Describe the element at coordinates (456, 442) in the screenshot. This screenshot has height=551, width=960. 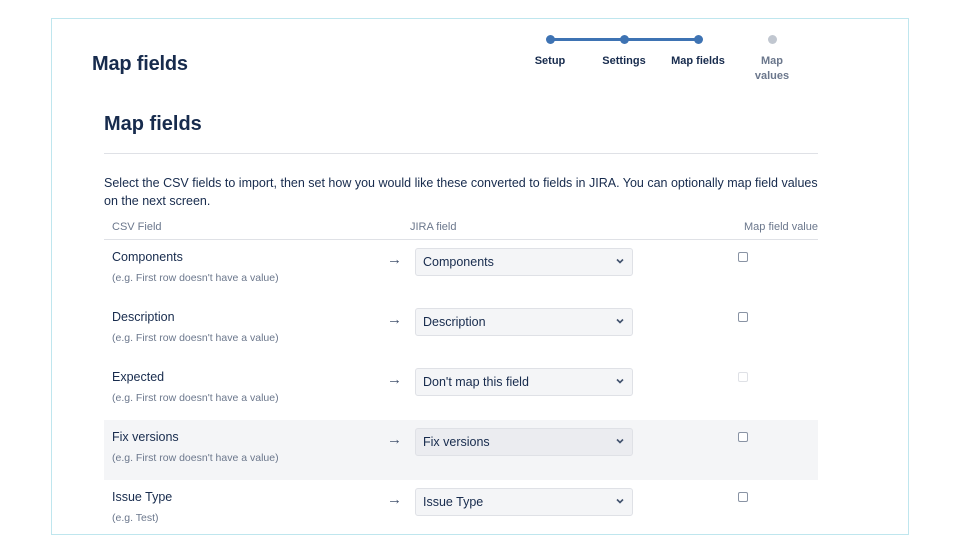
I see `jira-field-select-value: Fix versions` at that location.